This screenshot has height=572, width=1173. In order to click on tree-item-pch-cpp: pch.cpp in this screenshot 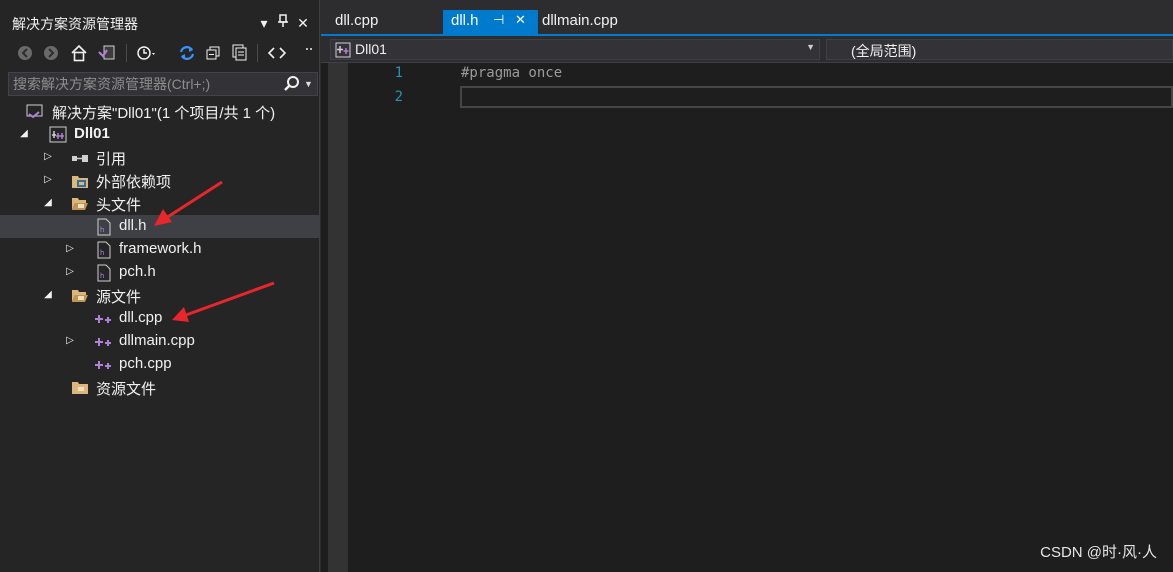, I will do `click(160, 364)`.